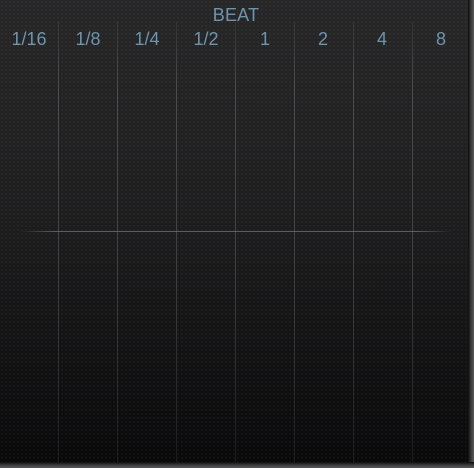 The width and height of the screenshot is (474, 468). Describe the element at coordinates (265, 39) in the screenshot. I see `beat-label-1: 1` at that location.